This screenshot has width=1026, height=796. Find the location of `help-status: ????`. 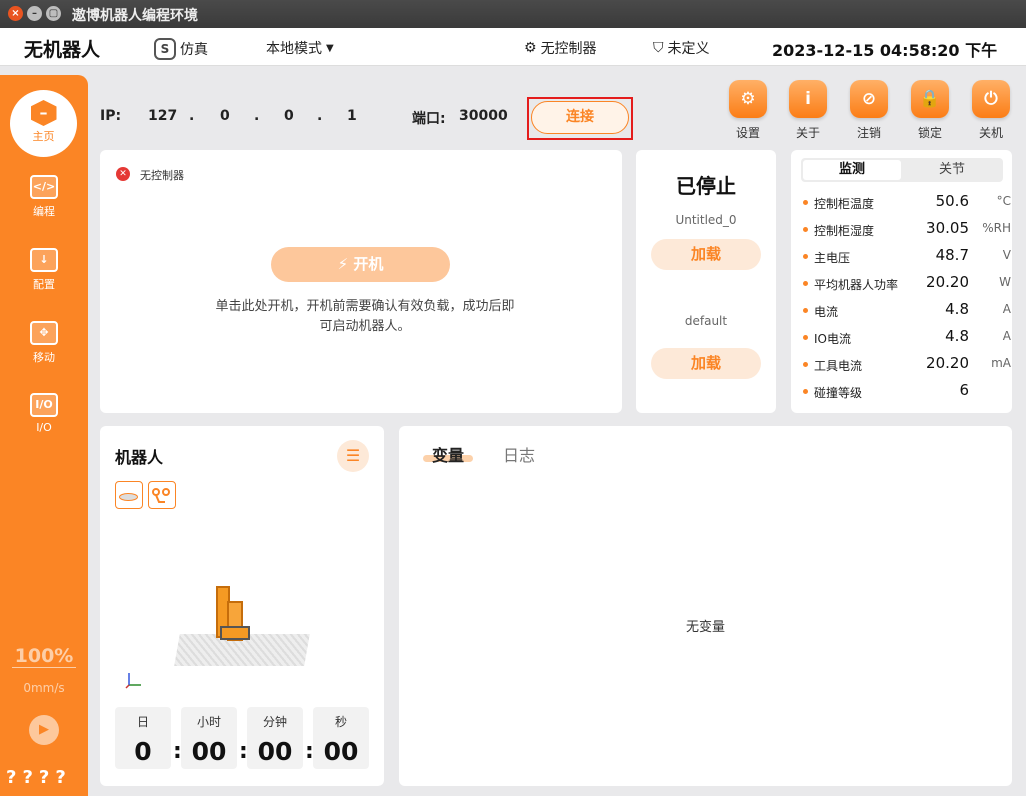

help-status: ???? is located at coordinates (39, 777).